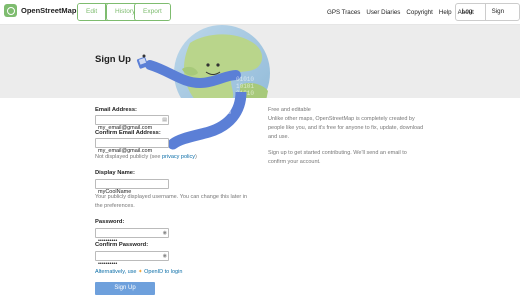 The image size is (520, 306). Describe the element at coordinates (245, 79) in the screenshot. I see `binary-line-1: 01010` at that location.